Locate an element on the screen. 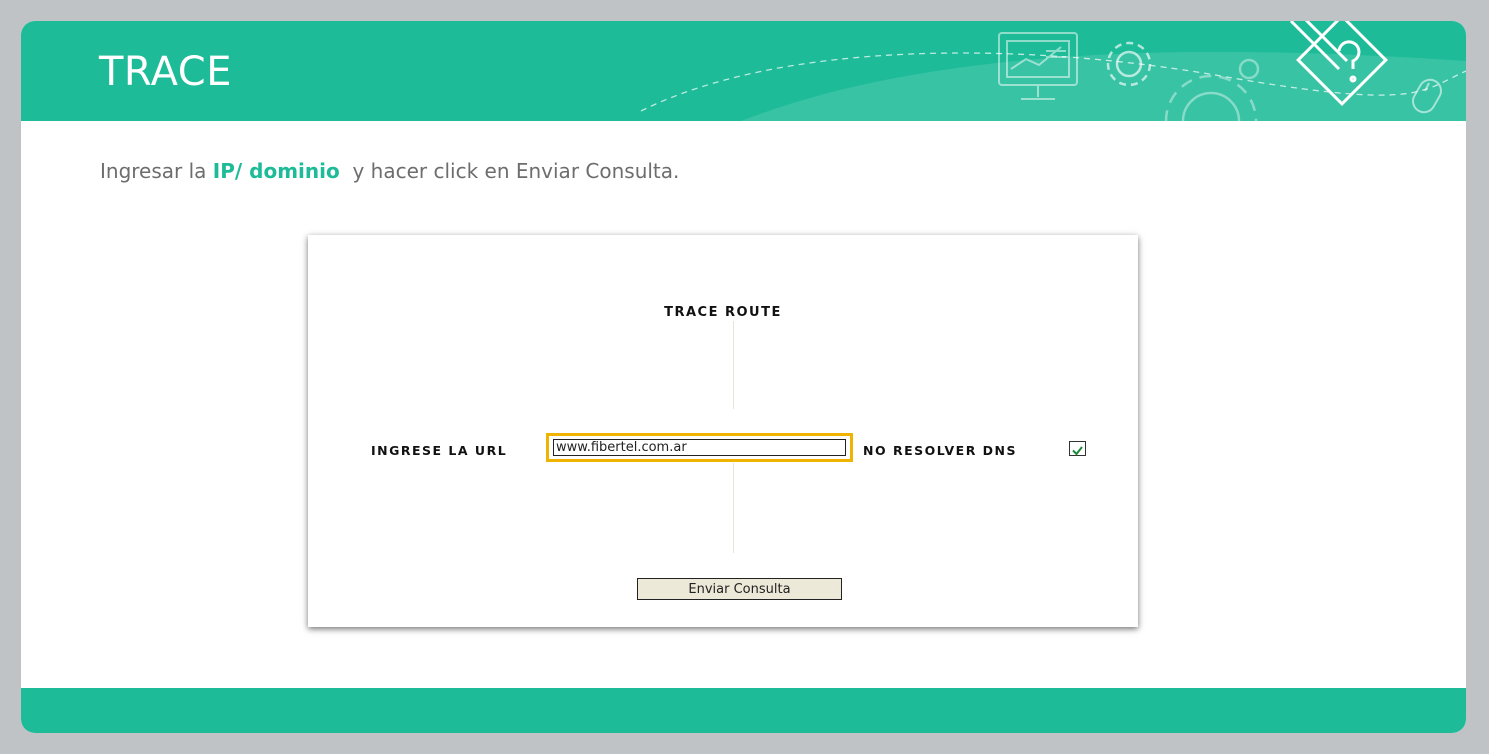 This screenshot has height=754, width=1489. slide-header: TRACE is located at coordinates (743, 71).